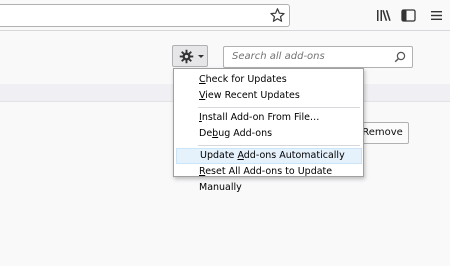 This screenshot has width=450, height=266. What do you see at coordinates (269, 178) in the screenshot?
I see `menu-item-reset-manual-updates: Reset All Add-ons to Update Manually` at bounding box center [269, 178].